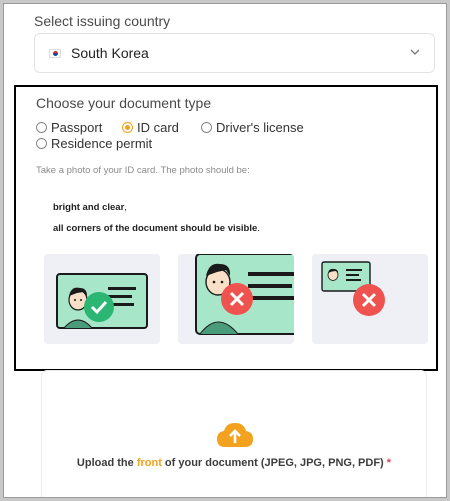 The height and width of the screenshot is (501, 450). I want to click on required-mark: *, so click(389, 463).